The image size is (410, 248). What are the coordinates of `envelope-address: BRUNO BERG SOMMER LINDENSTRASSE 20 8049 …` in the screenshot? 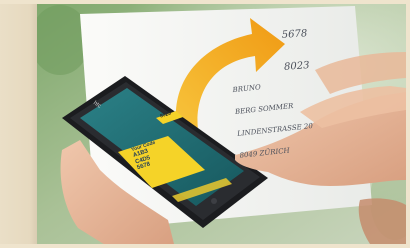 It's located at (274, 119).